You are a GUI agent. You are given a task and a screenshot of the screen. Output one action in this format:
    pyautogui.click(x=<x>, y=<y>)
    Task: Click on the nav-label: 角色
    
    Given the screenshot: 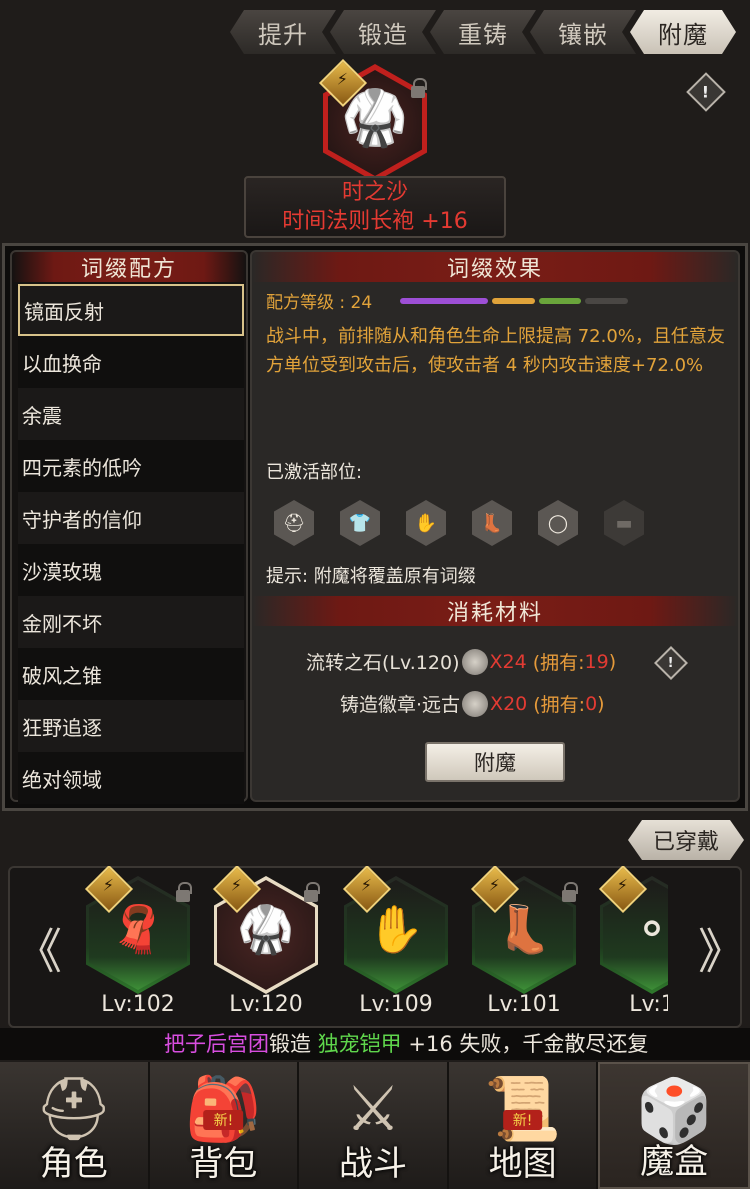 What is the action you would take?
    pyautogui.click(x=73, y=1164)
    